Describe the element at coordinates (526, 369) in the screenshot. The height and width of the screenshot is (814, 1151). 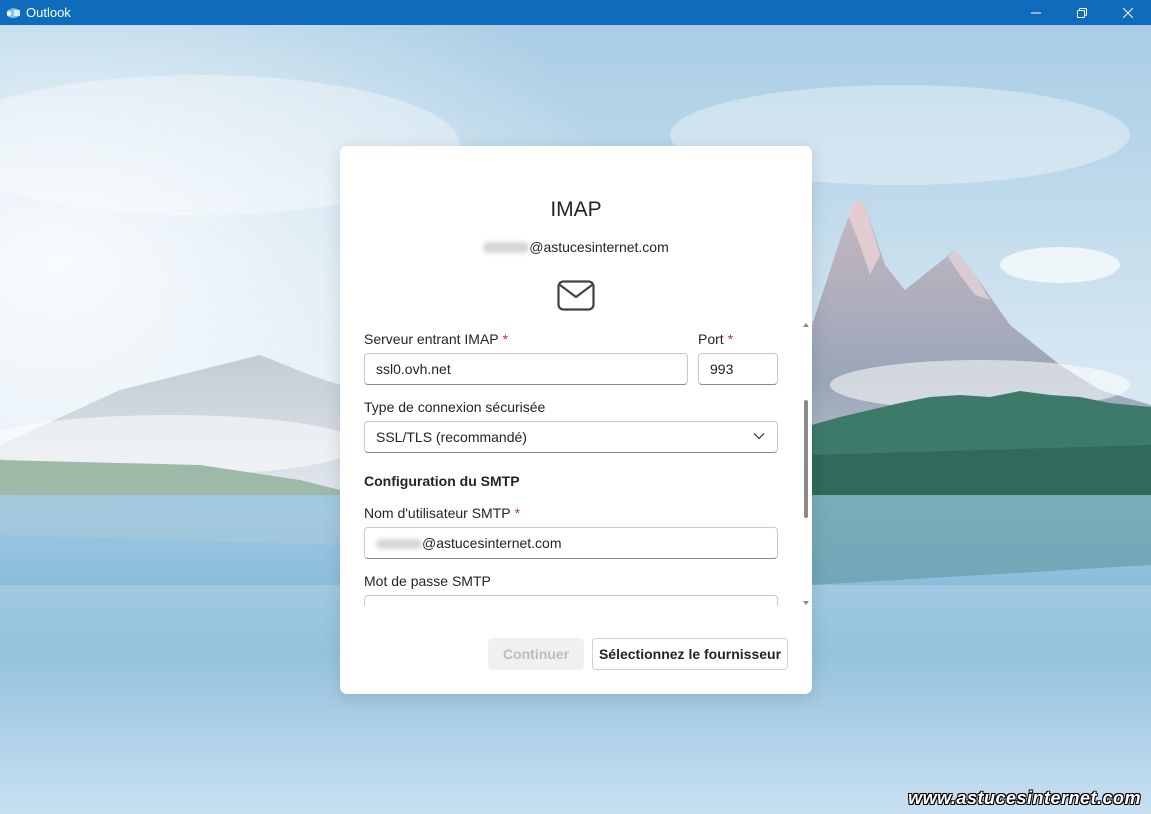
I see `incoming-server-input: ssl0.ovh.net` at that location.